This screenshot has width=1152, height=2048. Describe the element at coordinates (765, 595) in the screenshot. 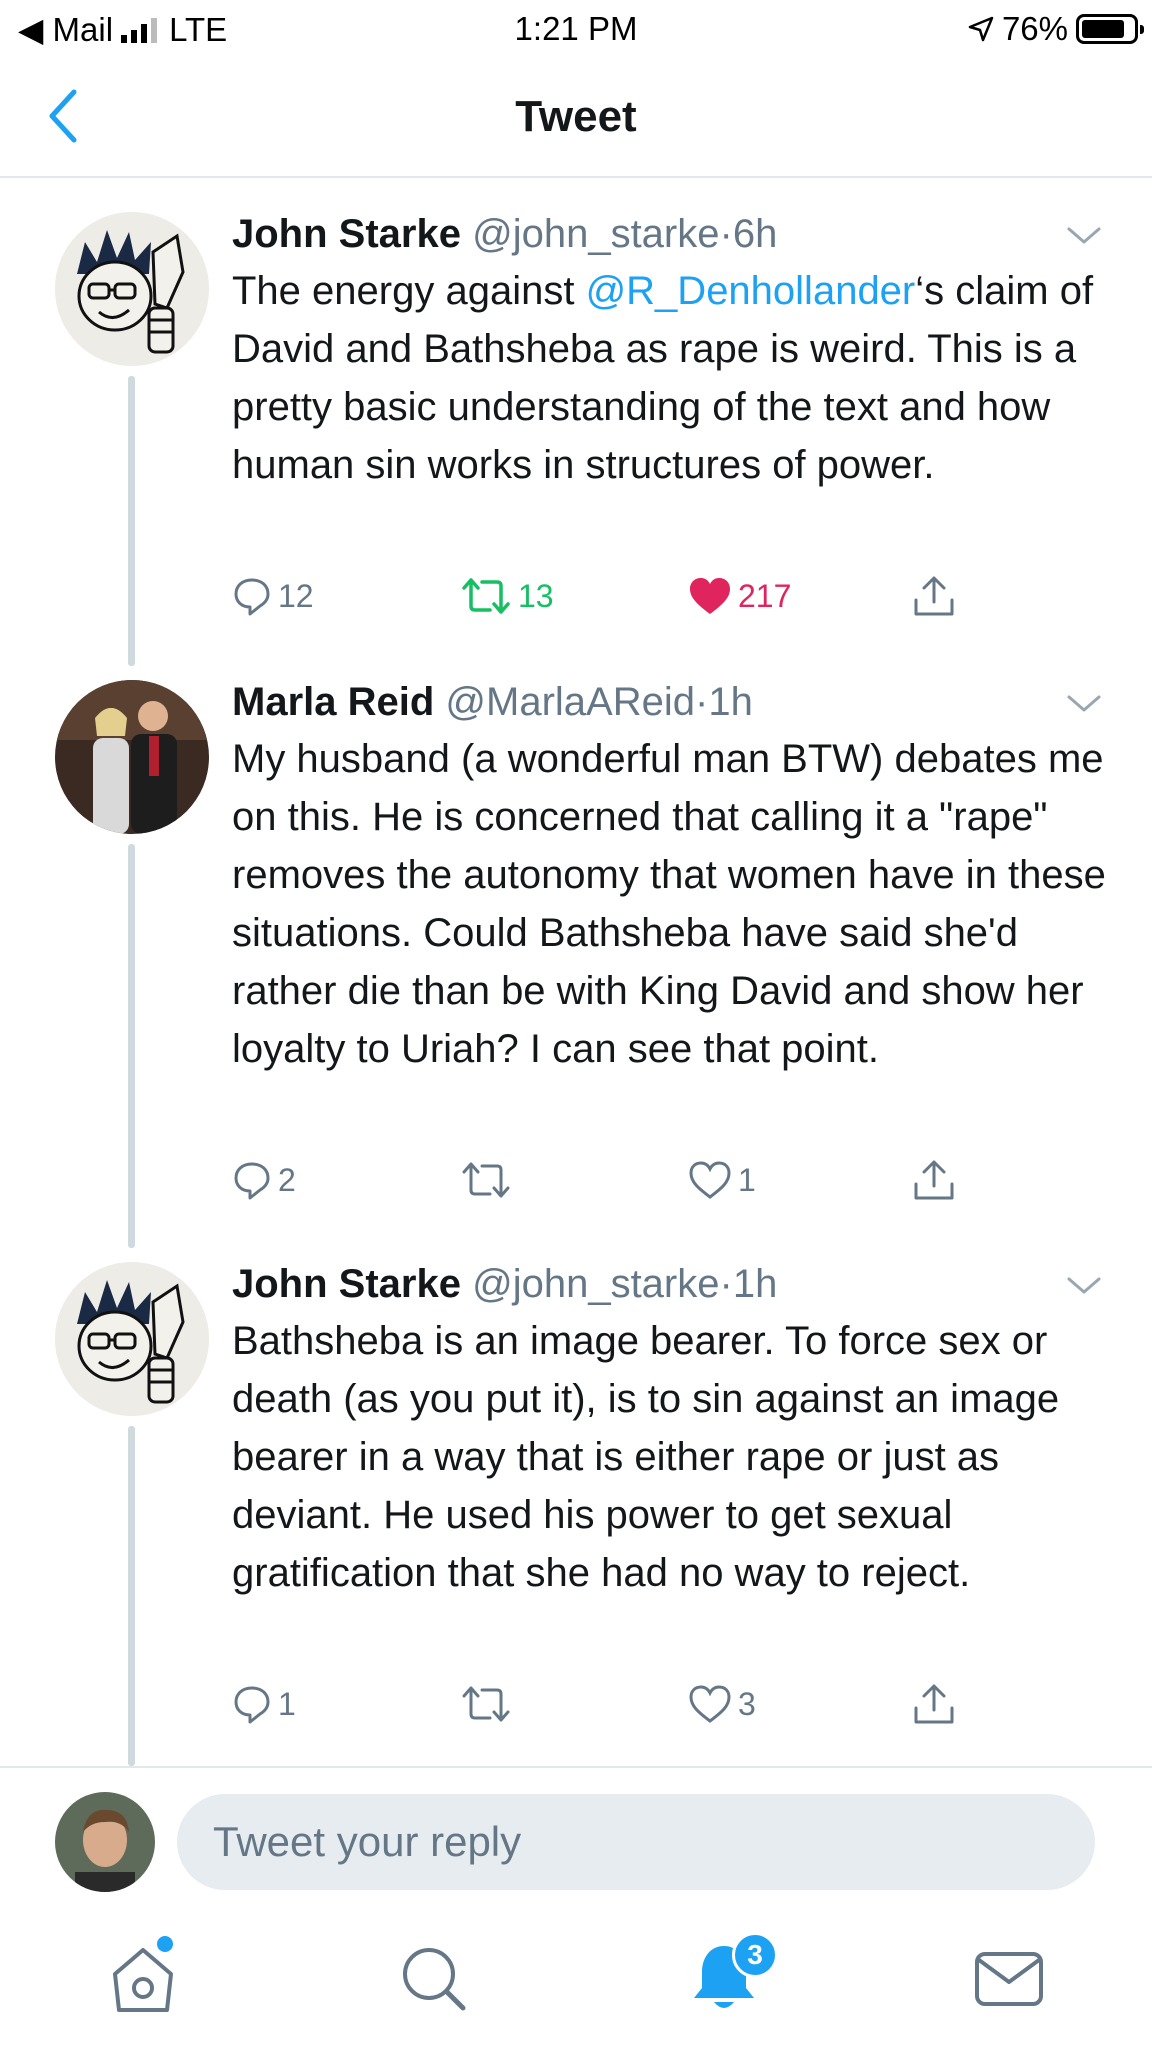

I see `like-count: 217` at that location.